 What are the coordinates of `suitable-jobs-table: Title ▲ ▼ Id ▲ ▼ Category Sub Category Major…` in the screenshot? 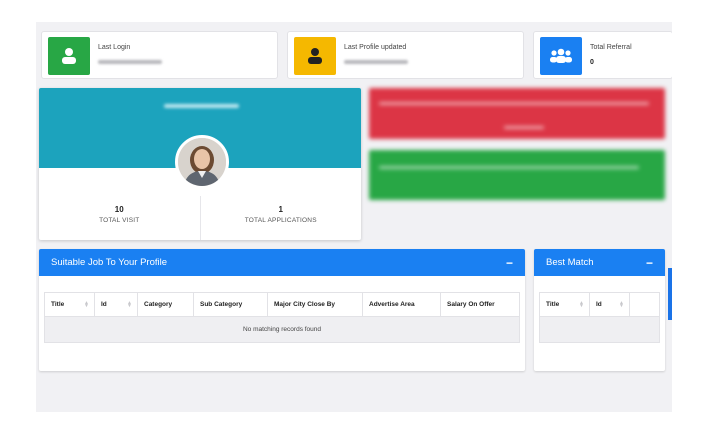 It's located at (282, 317).